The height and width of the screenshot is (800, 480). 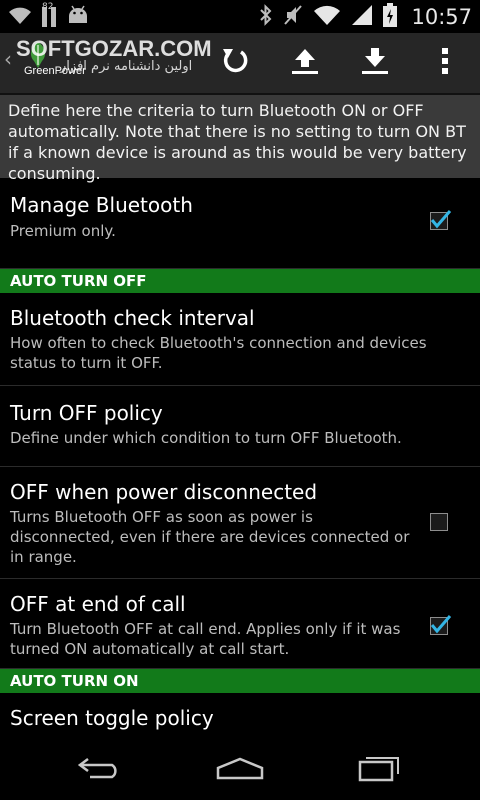 I want to click on home-button, so click(x=240, y=770).